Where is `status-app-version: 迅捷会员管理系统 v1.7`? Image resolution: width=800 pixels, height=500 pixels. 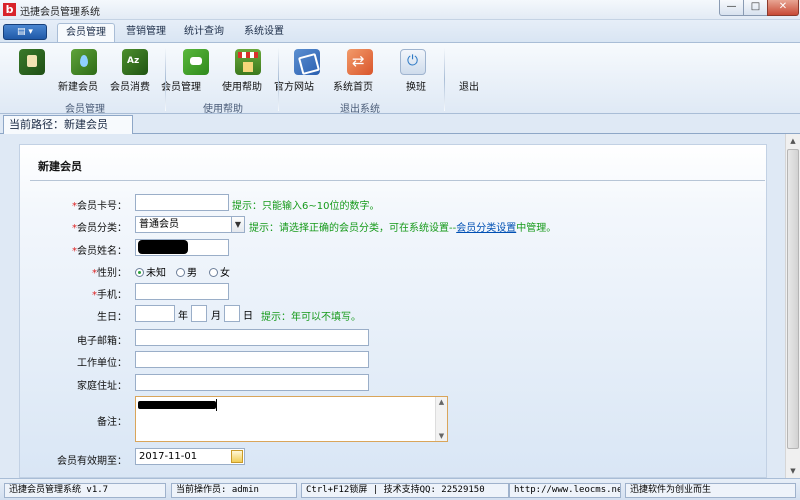 status-app-version: 迅捷会员管理系统 v1.7 is located at coordinates (85, 490).